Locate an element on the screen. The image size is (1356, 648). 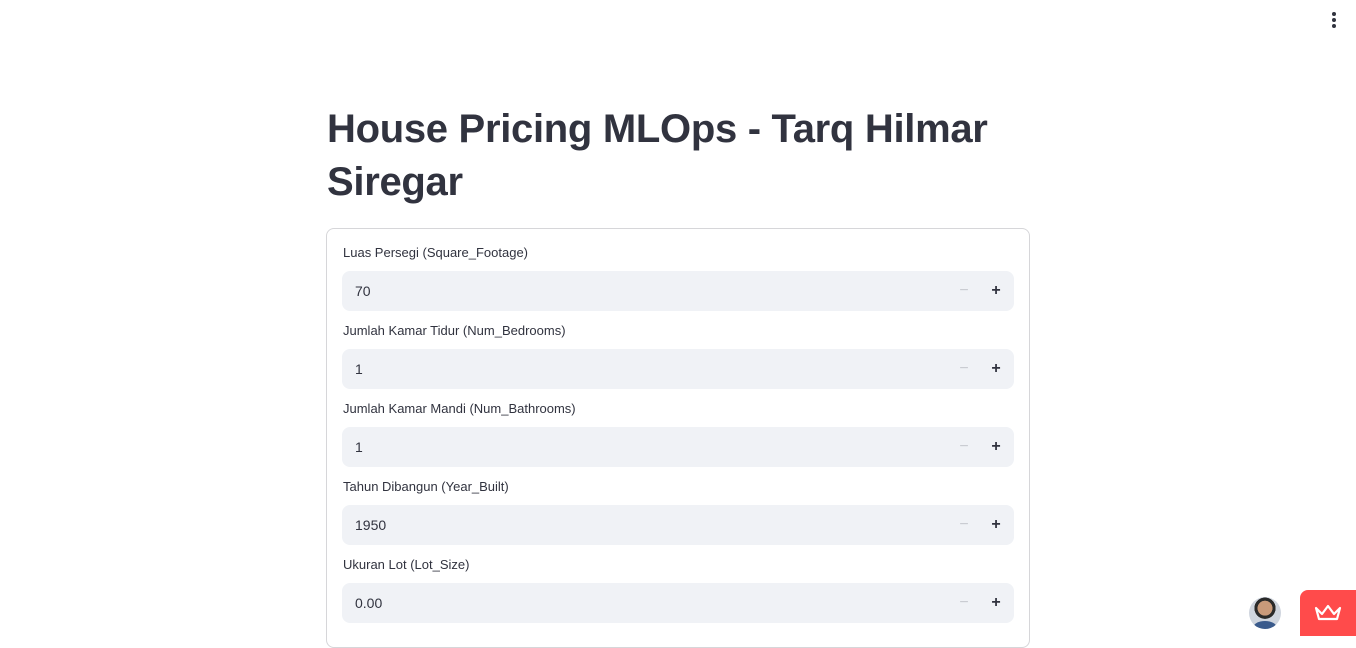
field-year-built: Tahun Dibangun (Year_Built) − + is located at coordinates (678, 512).